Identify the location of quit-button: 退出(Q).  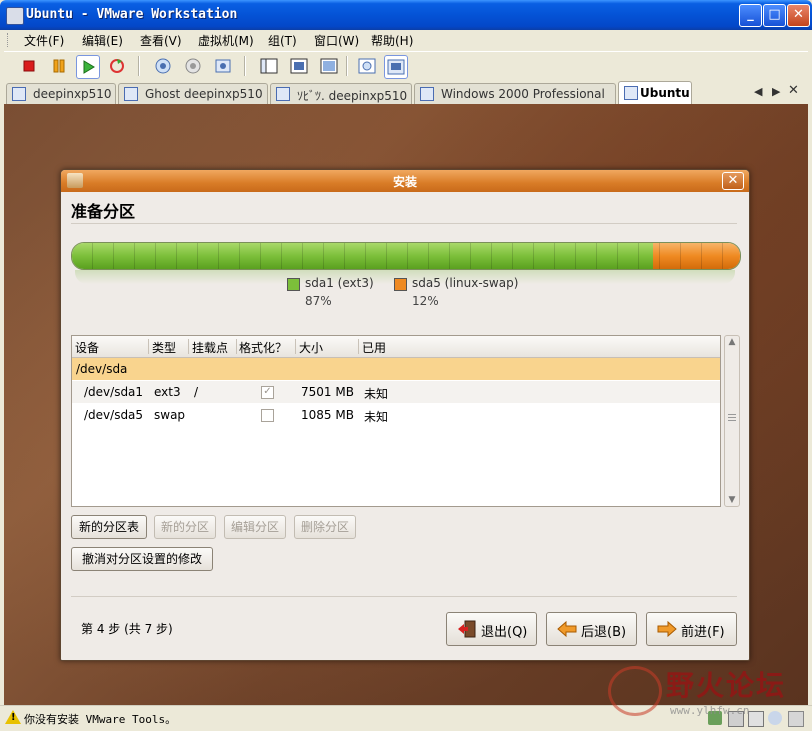
(491, 629).